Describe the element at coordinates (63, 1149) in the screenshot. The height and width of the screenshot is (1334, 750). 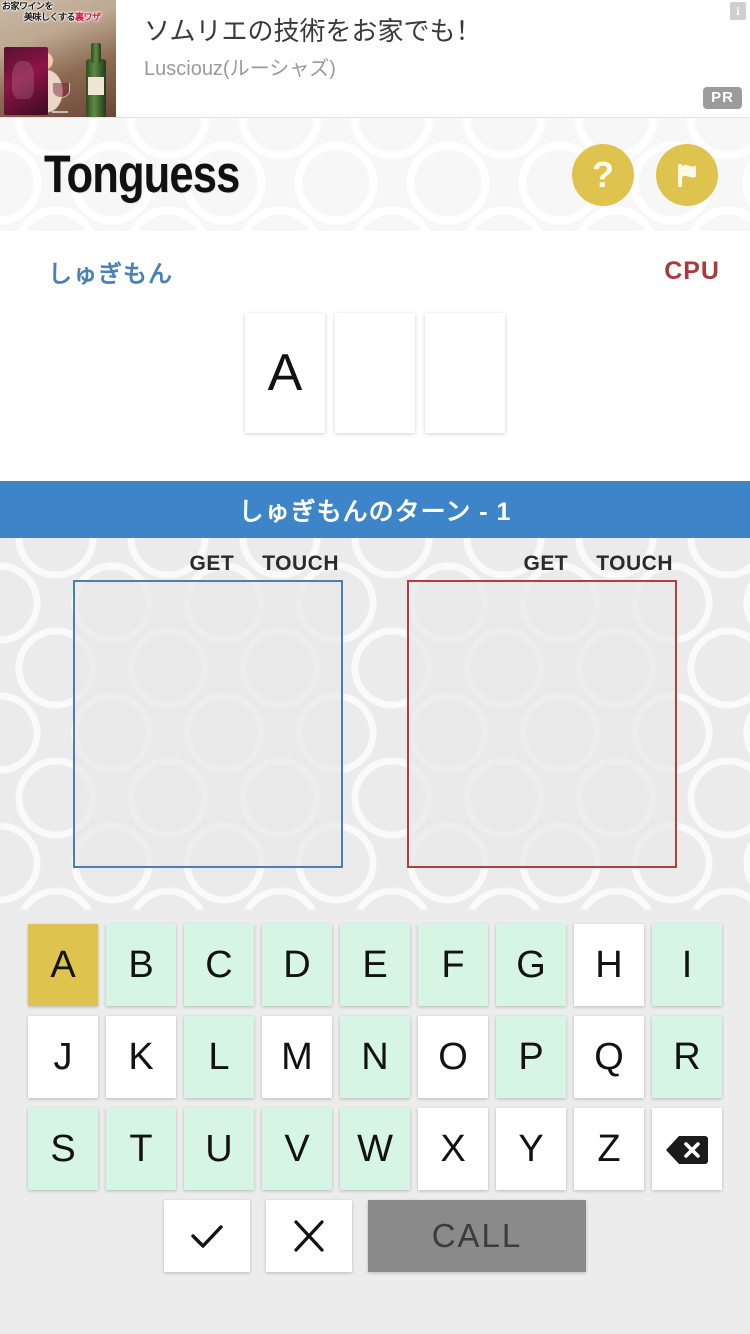
I see `key-s: S` at that location.